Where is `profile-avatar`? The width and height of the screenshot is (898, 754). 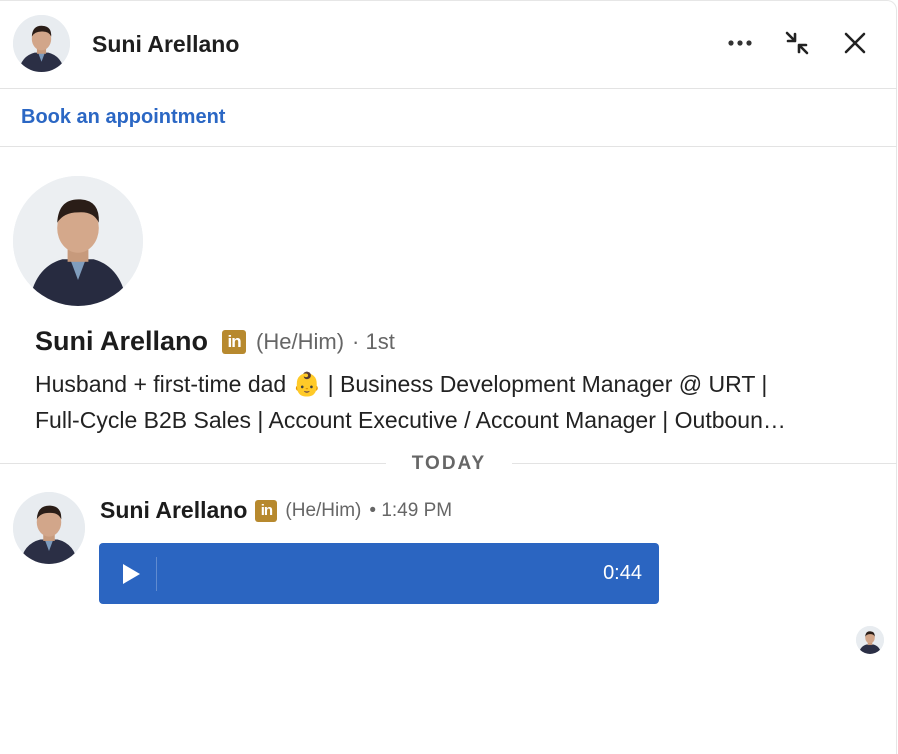 profile-avatar is located at coordinates (78, 241).